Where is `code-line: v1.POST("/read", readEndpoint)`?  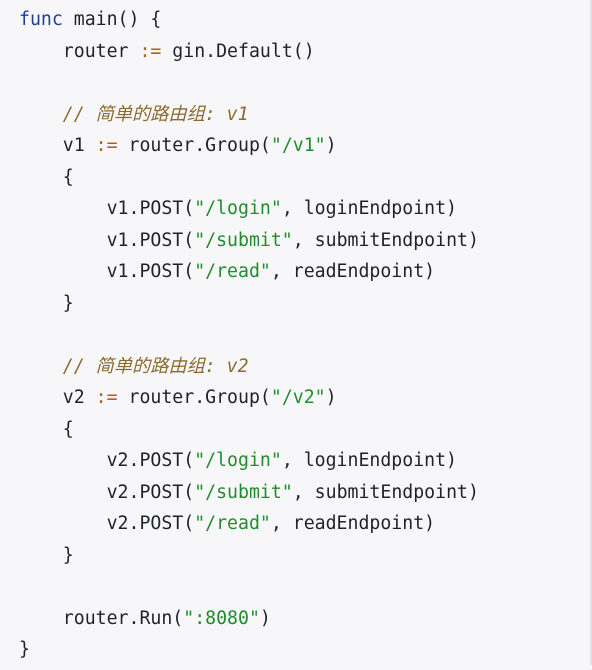 code-line: v1.POST("/read", readEndpoint) is located at coordinates (304, 276).